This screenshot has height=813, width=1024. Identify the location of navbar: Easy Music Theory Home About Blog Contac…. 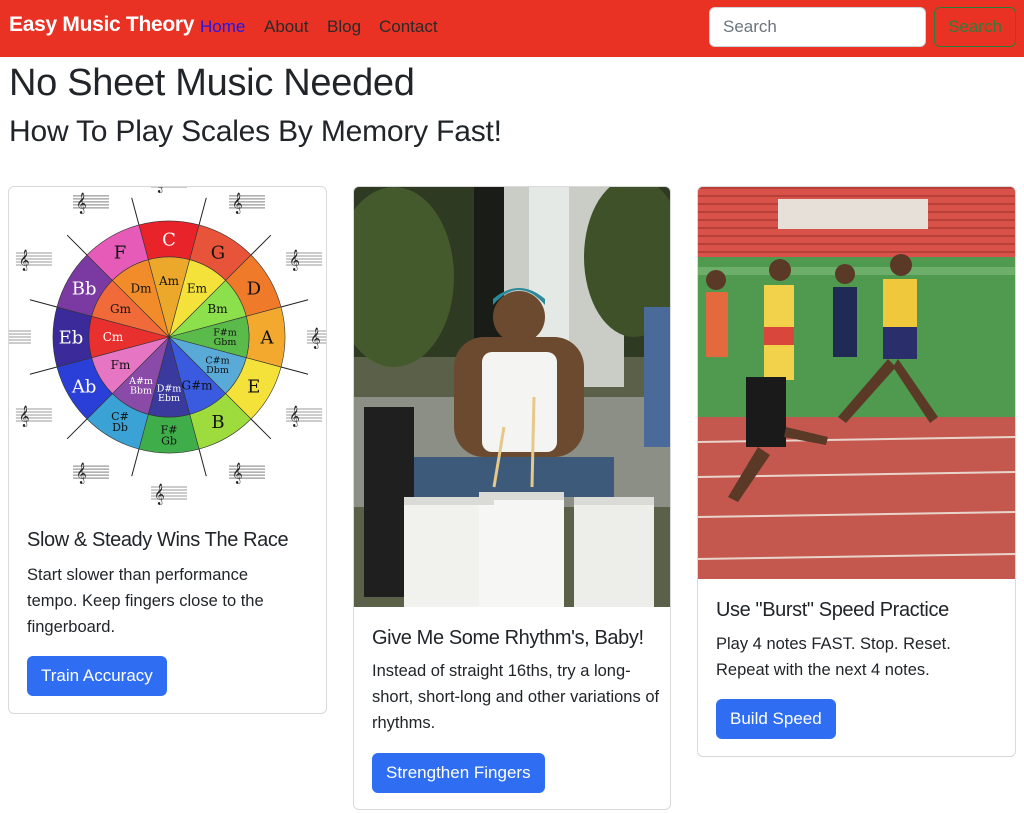
(512, 28).